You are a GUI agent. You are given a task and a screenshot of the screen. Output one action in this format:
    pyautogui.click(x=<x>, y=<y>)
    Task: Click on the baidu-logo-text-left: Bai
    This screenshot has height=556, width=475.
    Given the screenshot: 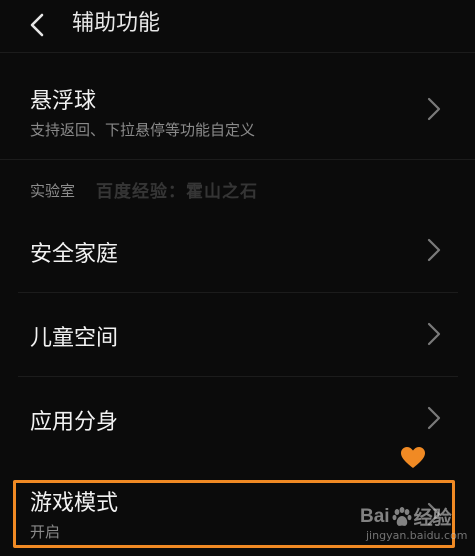 What is the action you would take?
    pyautogui.click(x=375, y=516)
    